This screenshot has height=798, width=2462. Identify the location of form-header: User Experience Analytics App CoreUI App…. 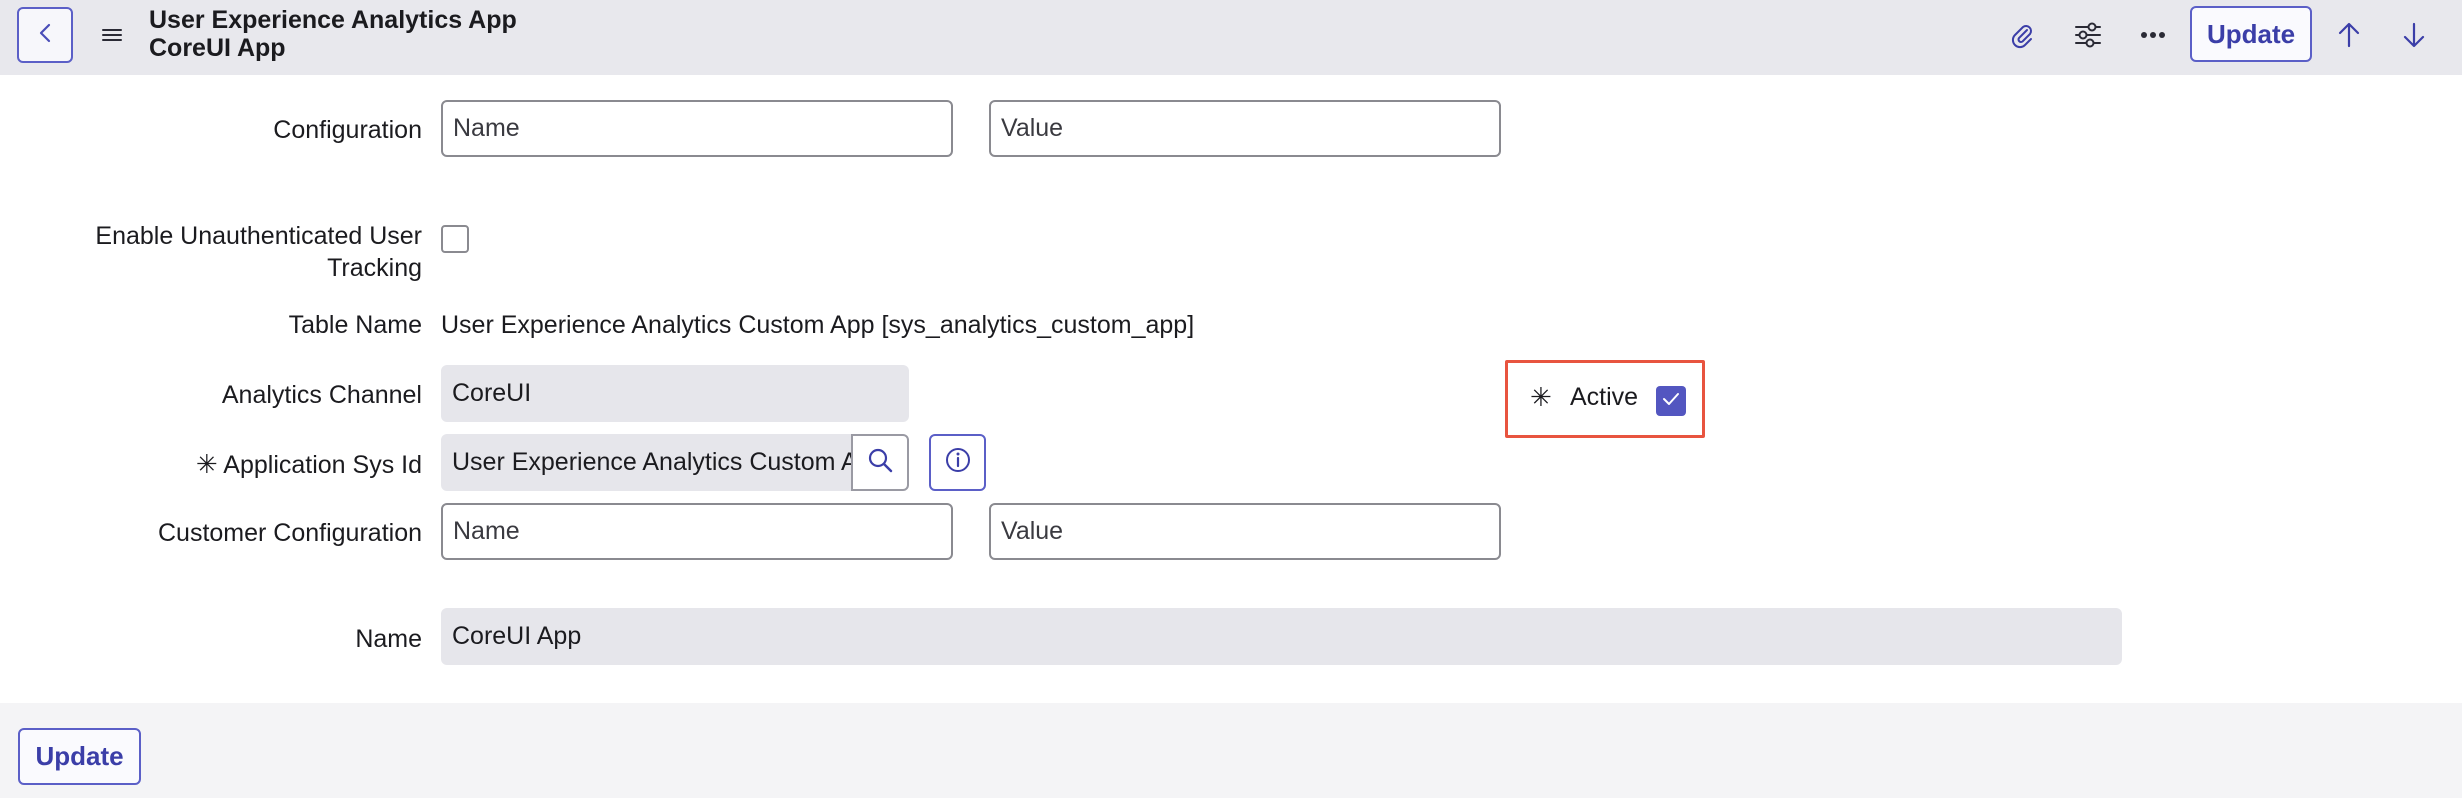
(1231, 37).